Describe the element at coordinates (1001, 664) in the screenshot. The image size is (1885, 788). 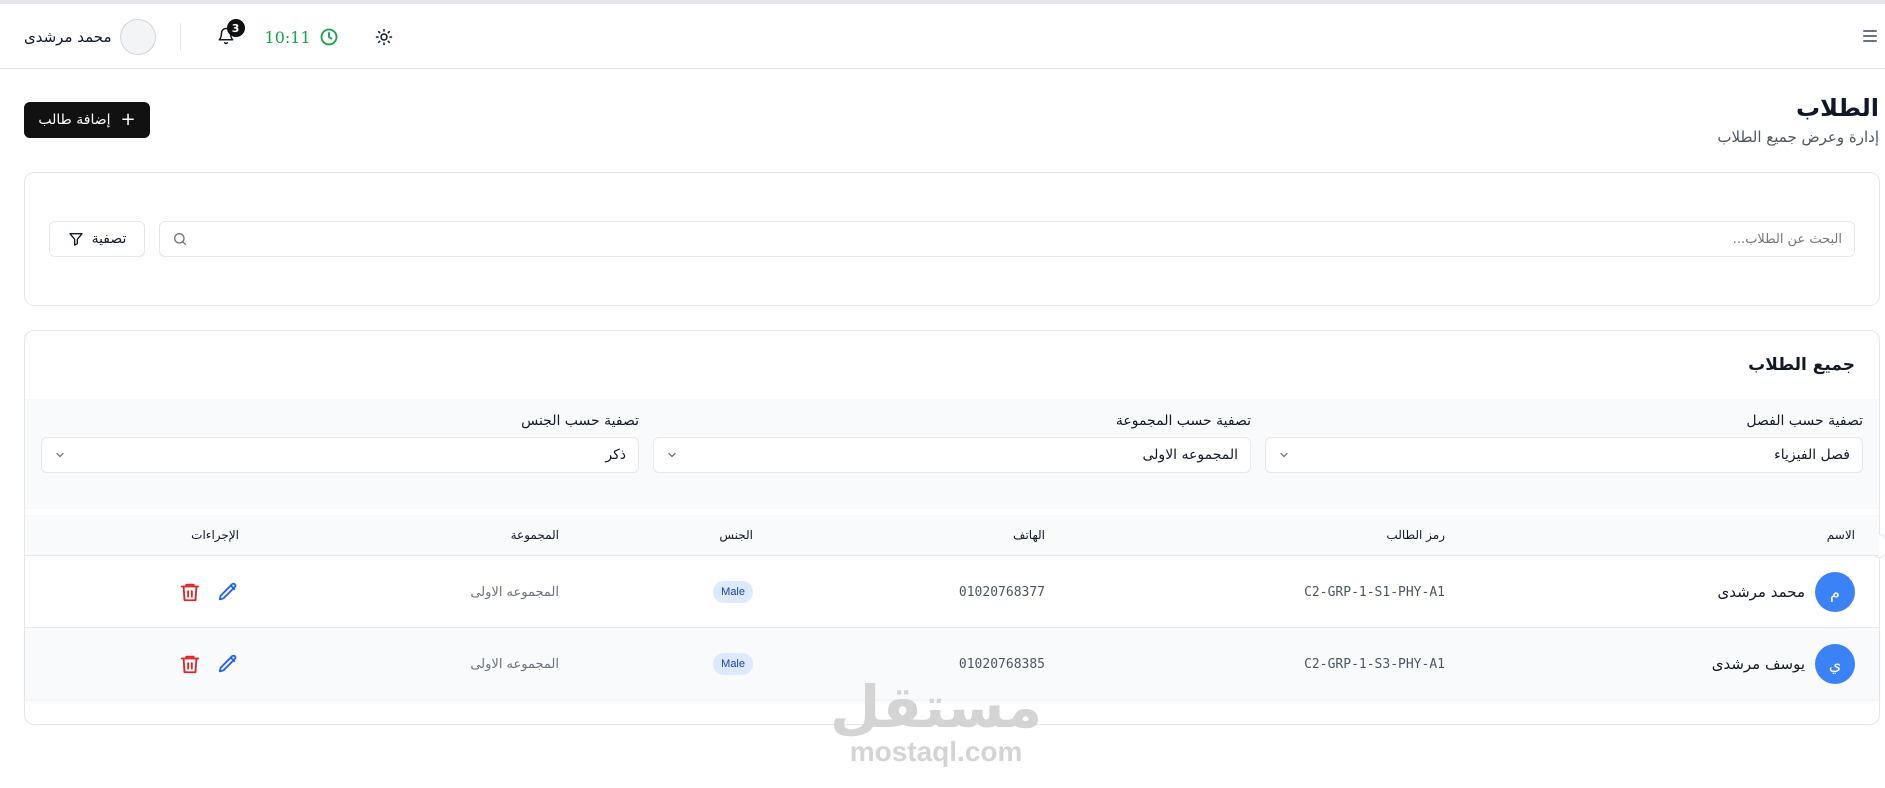
I see `student-phone: 01020768385` at that location.